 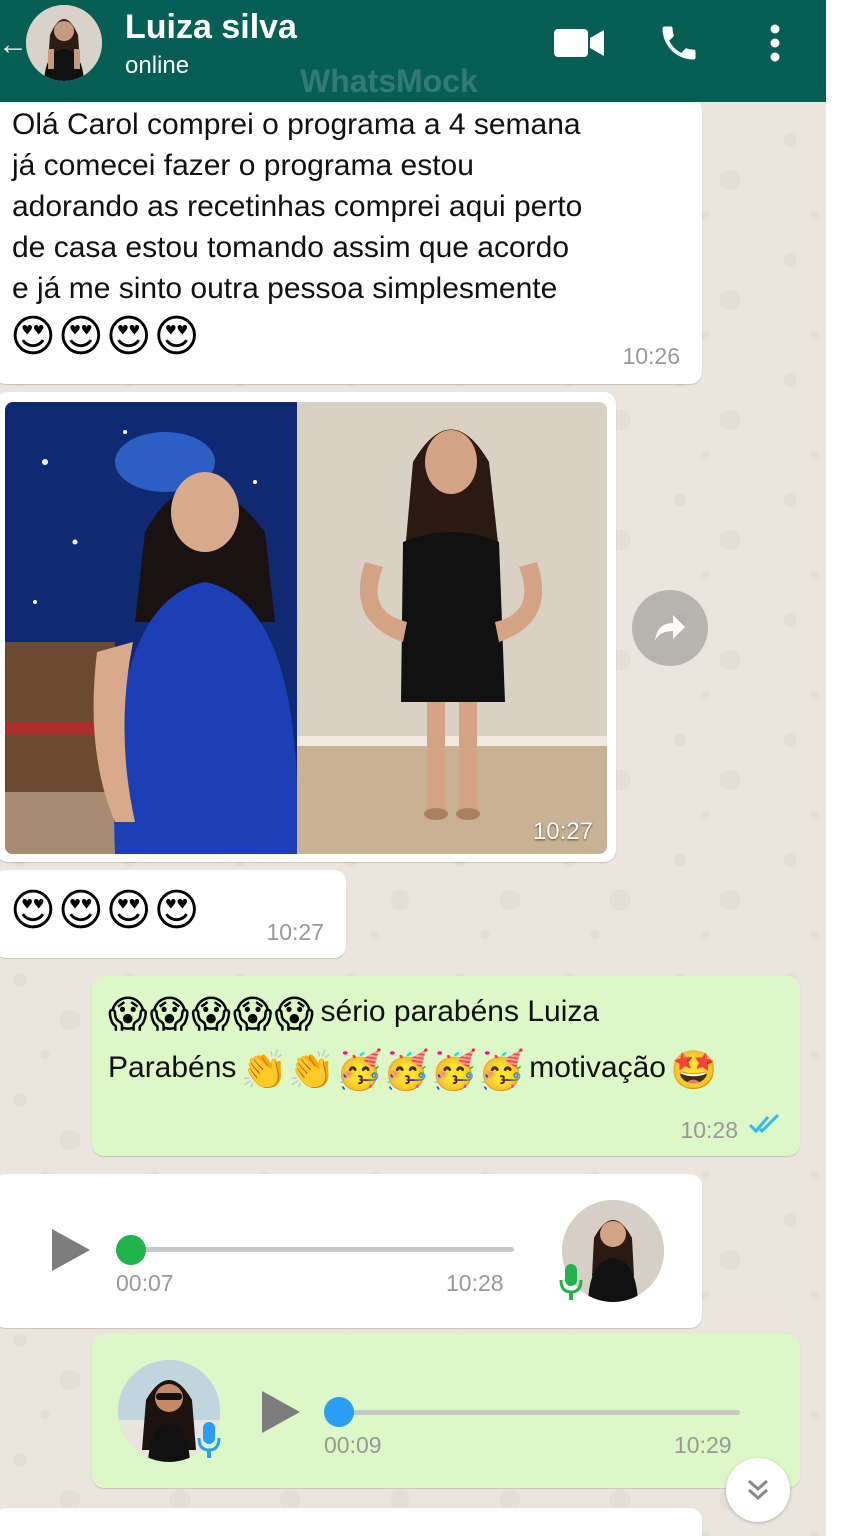 I want to click on contact-status: online, so click(x=157, y=65).